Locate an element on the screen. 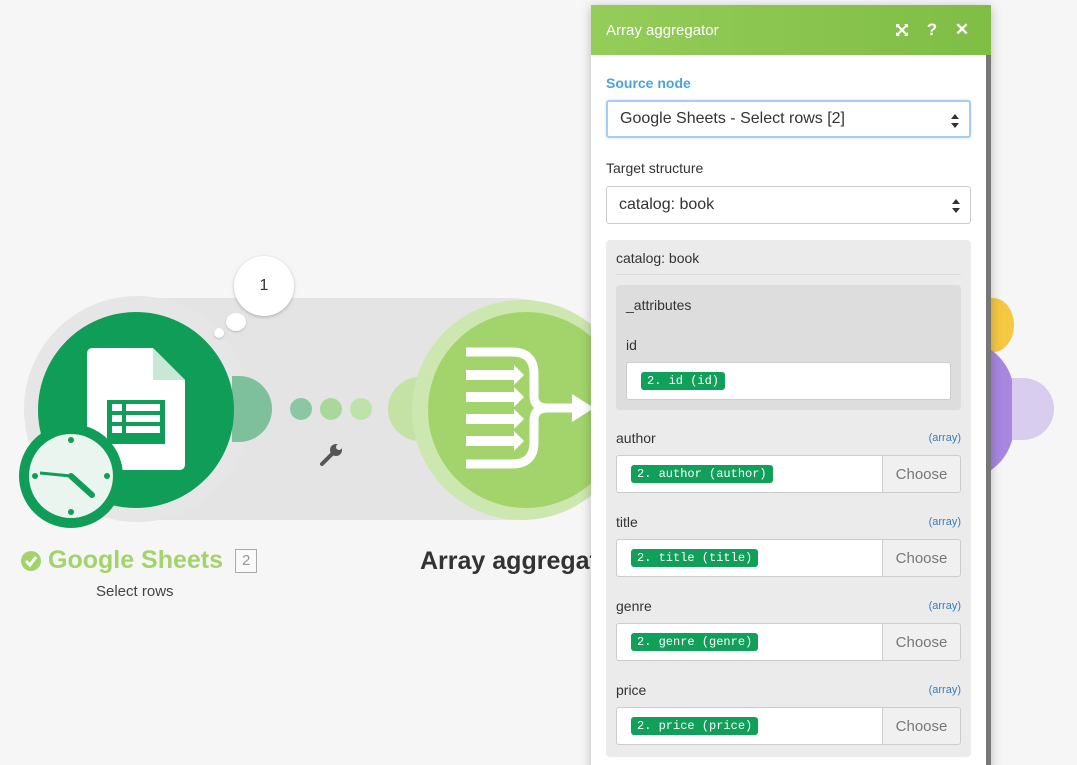 The width and height of the screenshot is (1077, 765). target-structure-label: Target structure is located at coordinates (655, 168).